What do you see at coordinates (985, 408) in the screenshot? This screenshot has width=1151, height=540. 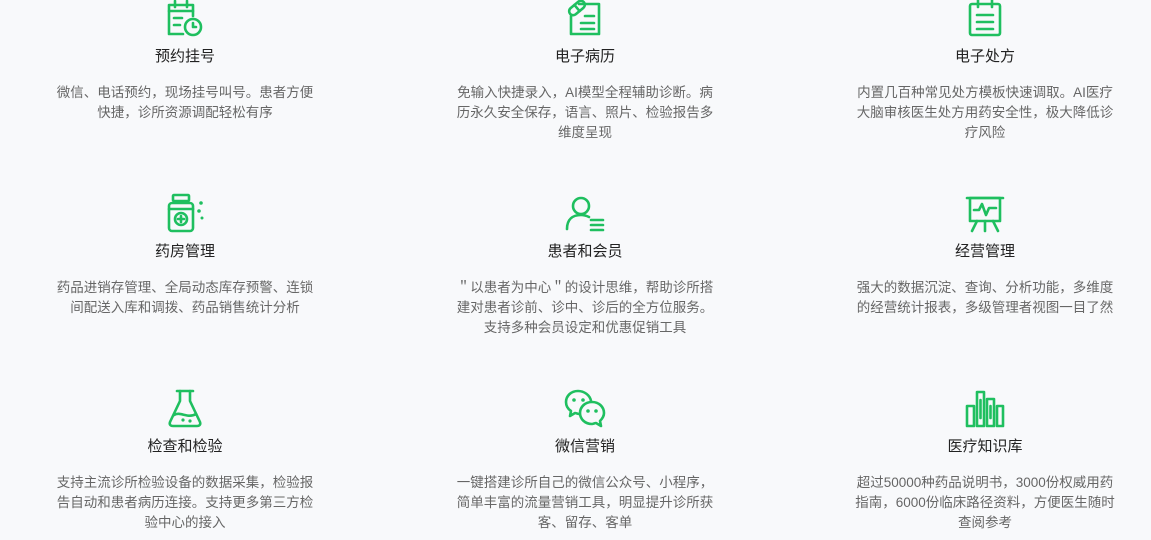 I see `bar-chart-books-icon` at bounding box center [985, 408].